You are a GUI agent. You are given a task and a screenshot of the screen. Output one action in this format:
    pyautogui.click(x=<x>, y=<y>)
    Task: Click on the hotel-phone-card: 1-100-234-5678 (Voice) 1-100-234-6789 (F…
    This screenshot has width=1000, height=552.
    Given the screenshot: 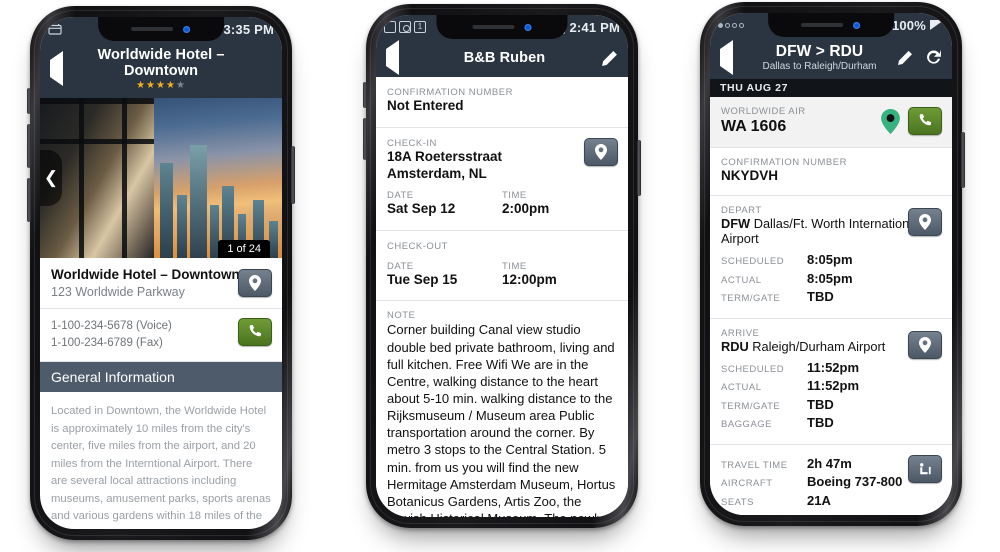 What is the action you would take?
    pyautogui.click(x=161, y=335)
    